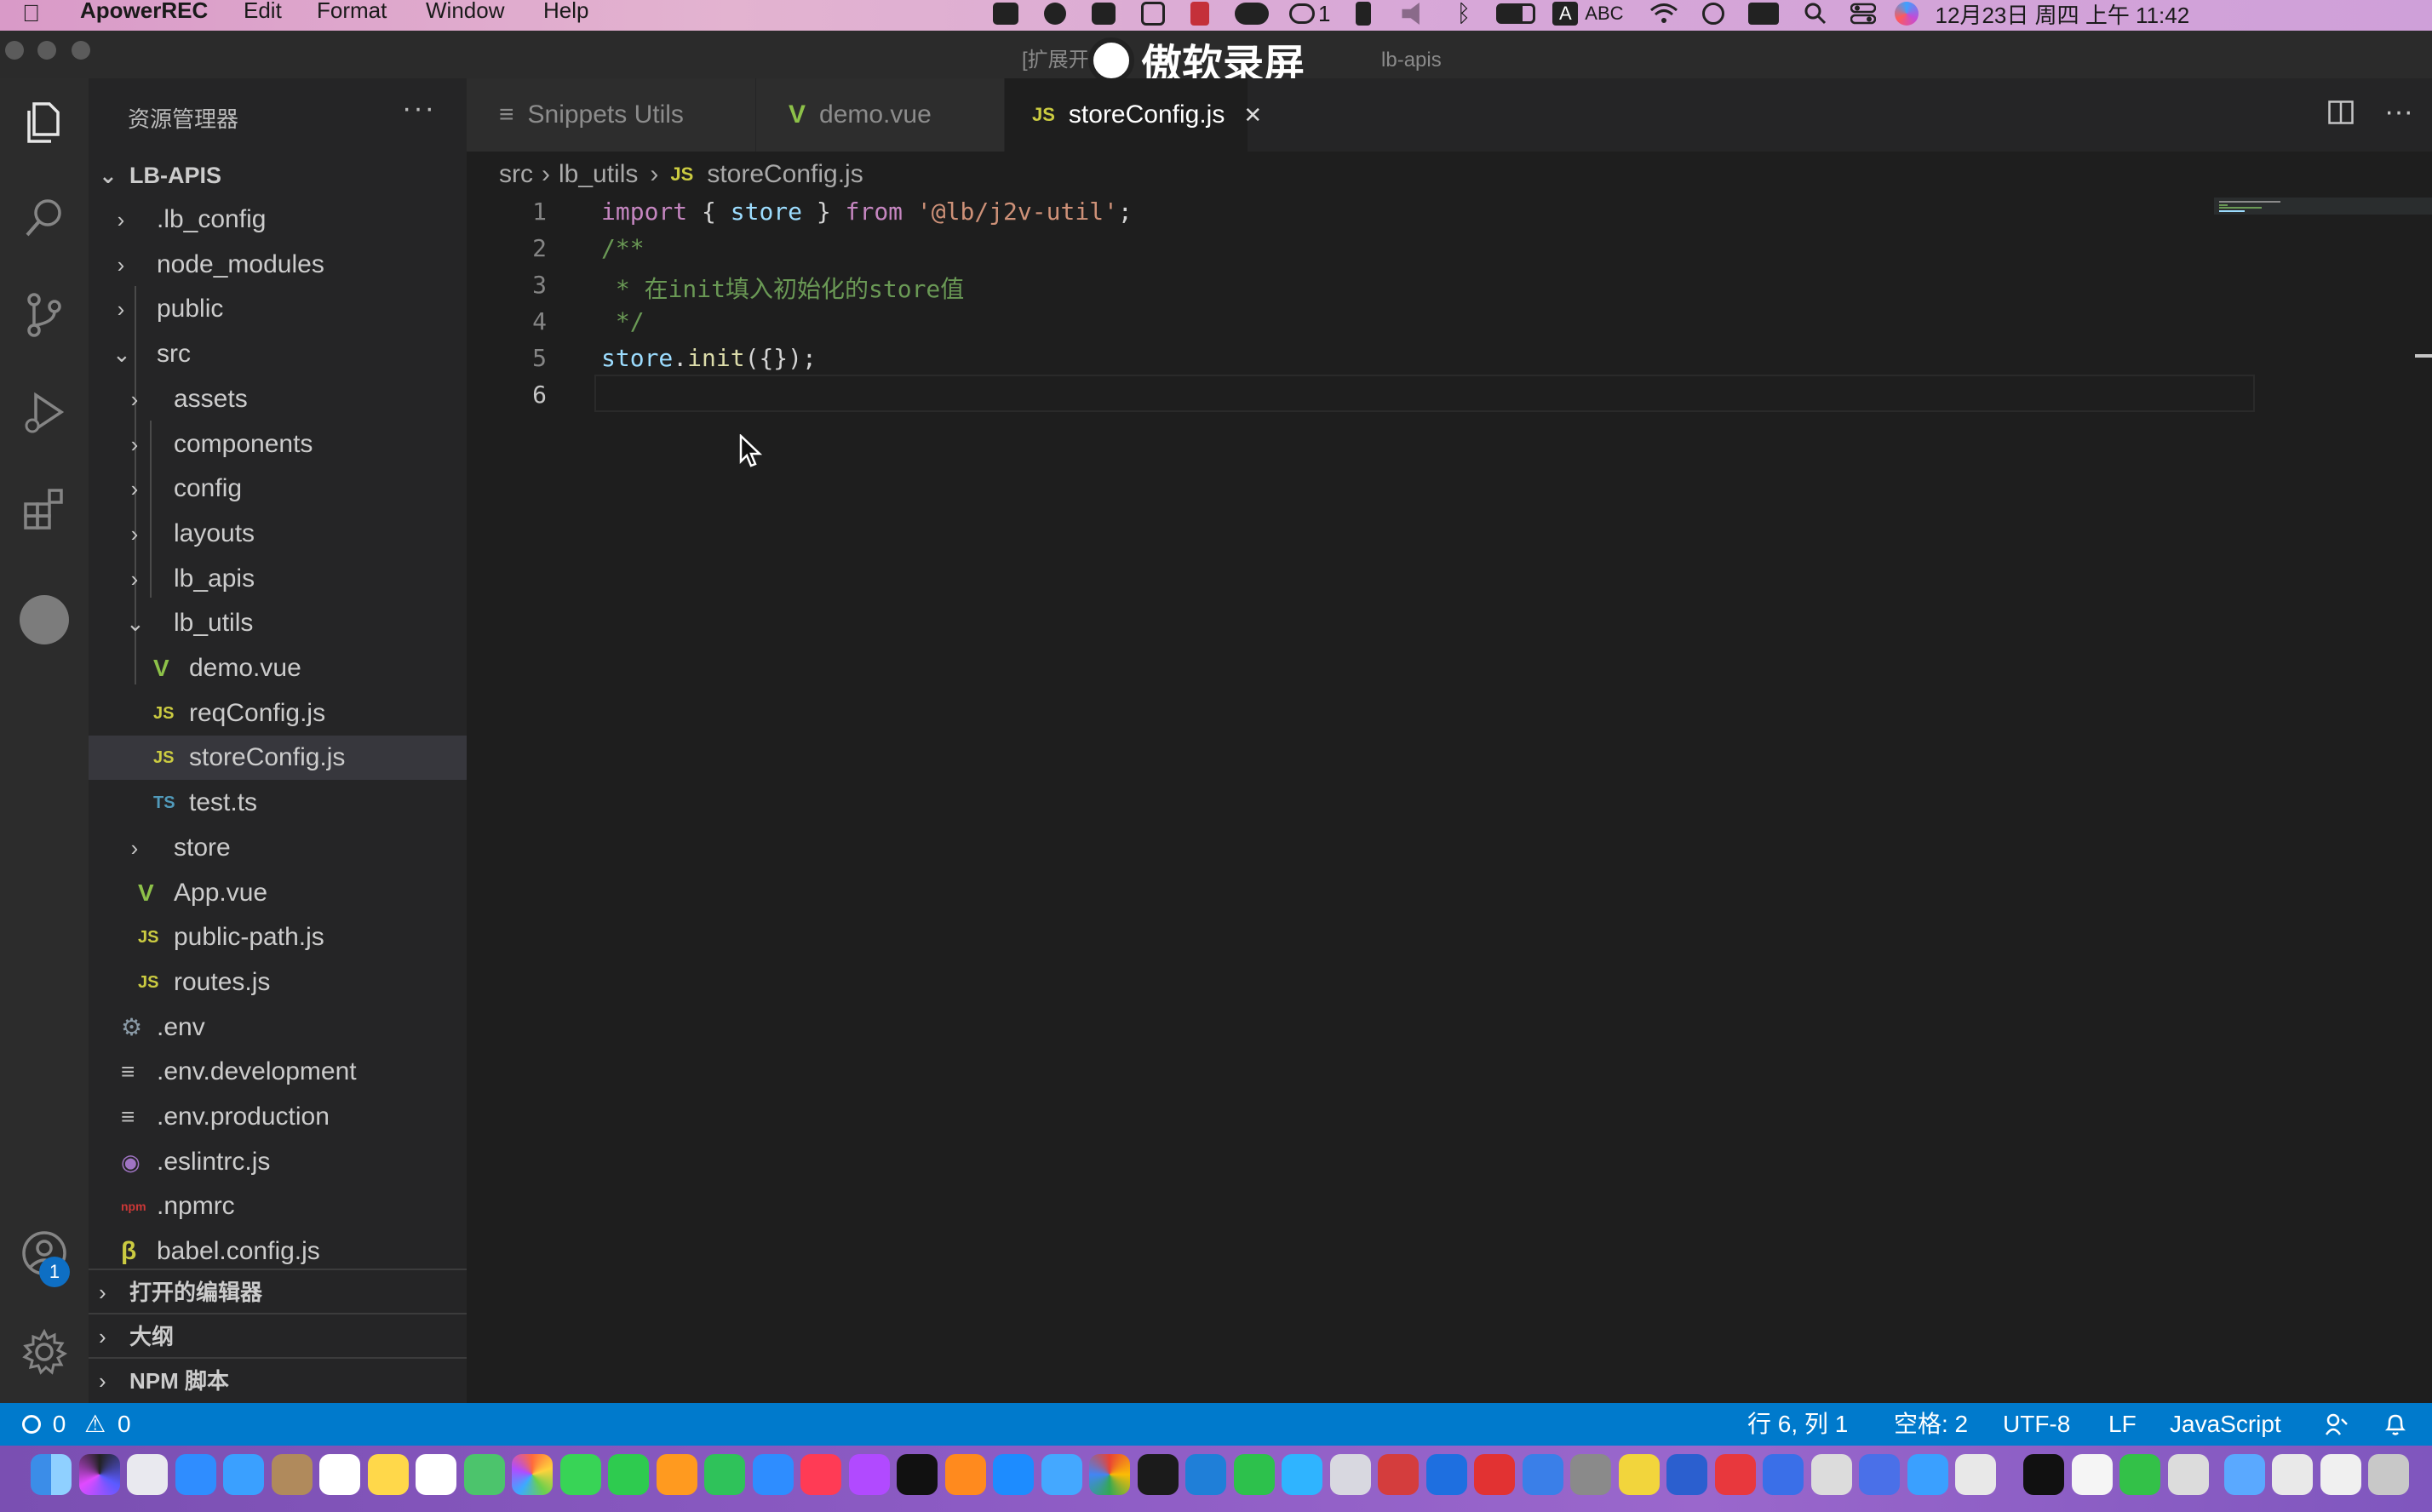 This screenshot has height=1512, width=2432. Describe the element at coordinates (2388, 1474) in the screenshot. I see `trash-icon` at that location.